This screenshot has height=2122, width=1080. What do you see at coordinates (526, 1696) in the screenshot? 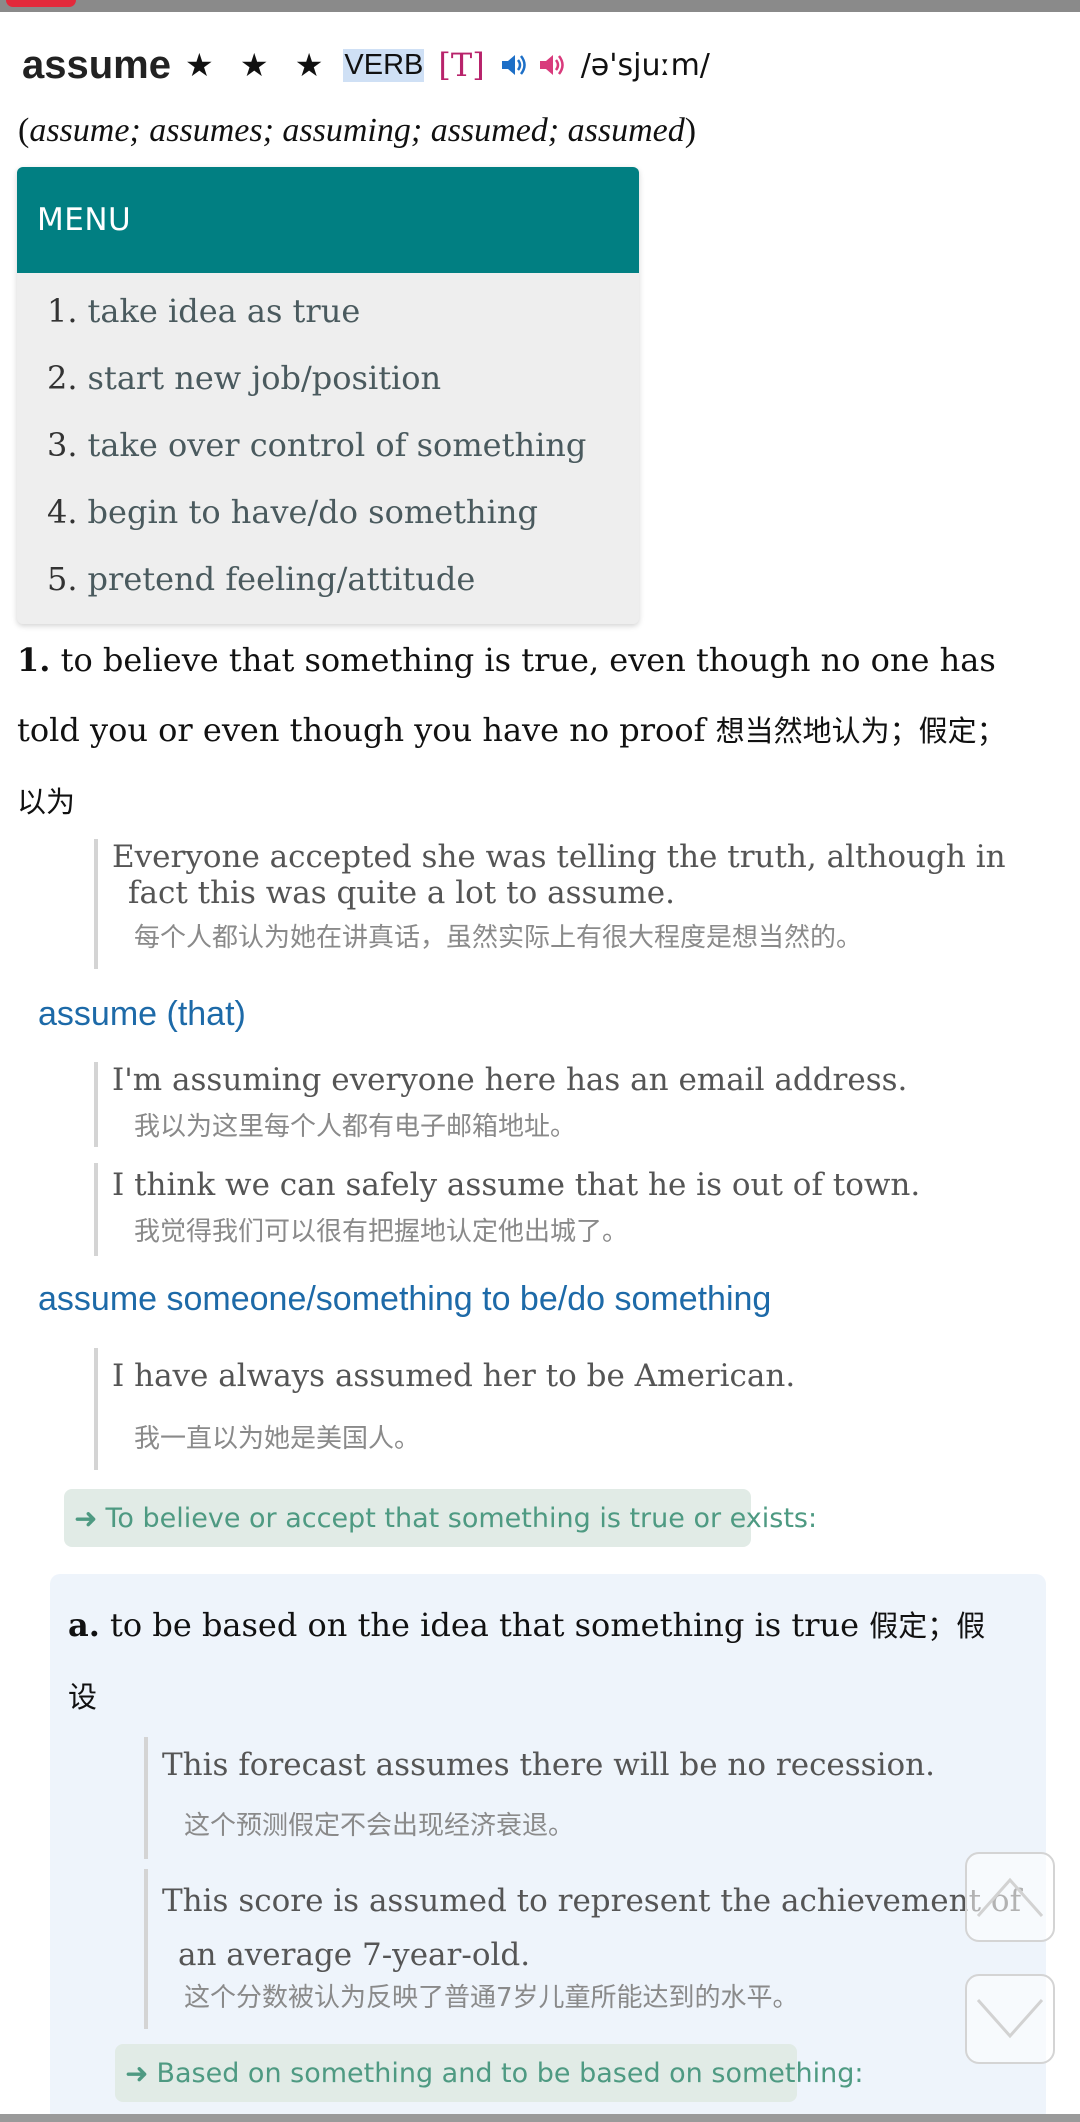
I see `definition-line-2: 设` at bounding box center [526, 1696].